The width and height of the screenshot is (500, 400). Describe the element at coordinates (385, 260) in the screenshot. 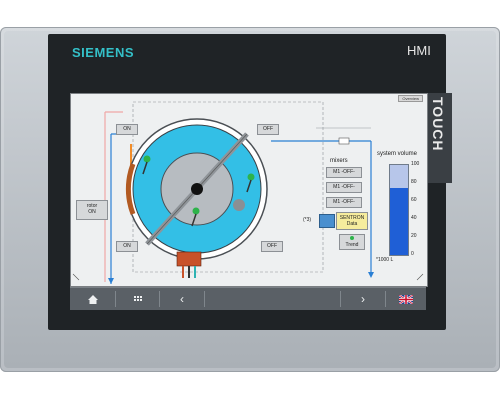

I see `volume-unit: *1000 L` at that location.